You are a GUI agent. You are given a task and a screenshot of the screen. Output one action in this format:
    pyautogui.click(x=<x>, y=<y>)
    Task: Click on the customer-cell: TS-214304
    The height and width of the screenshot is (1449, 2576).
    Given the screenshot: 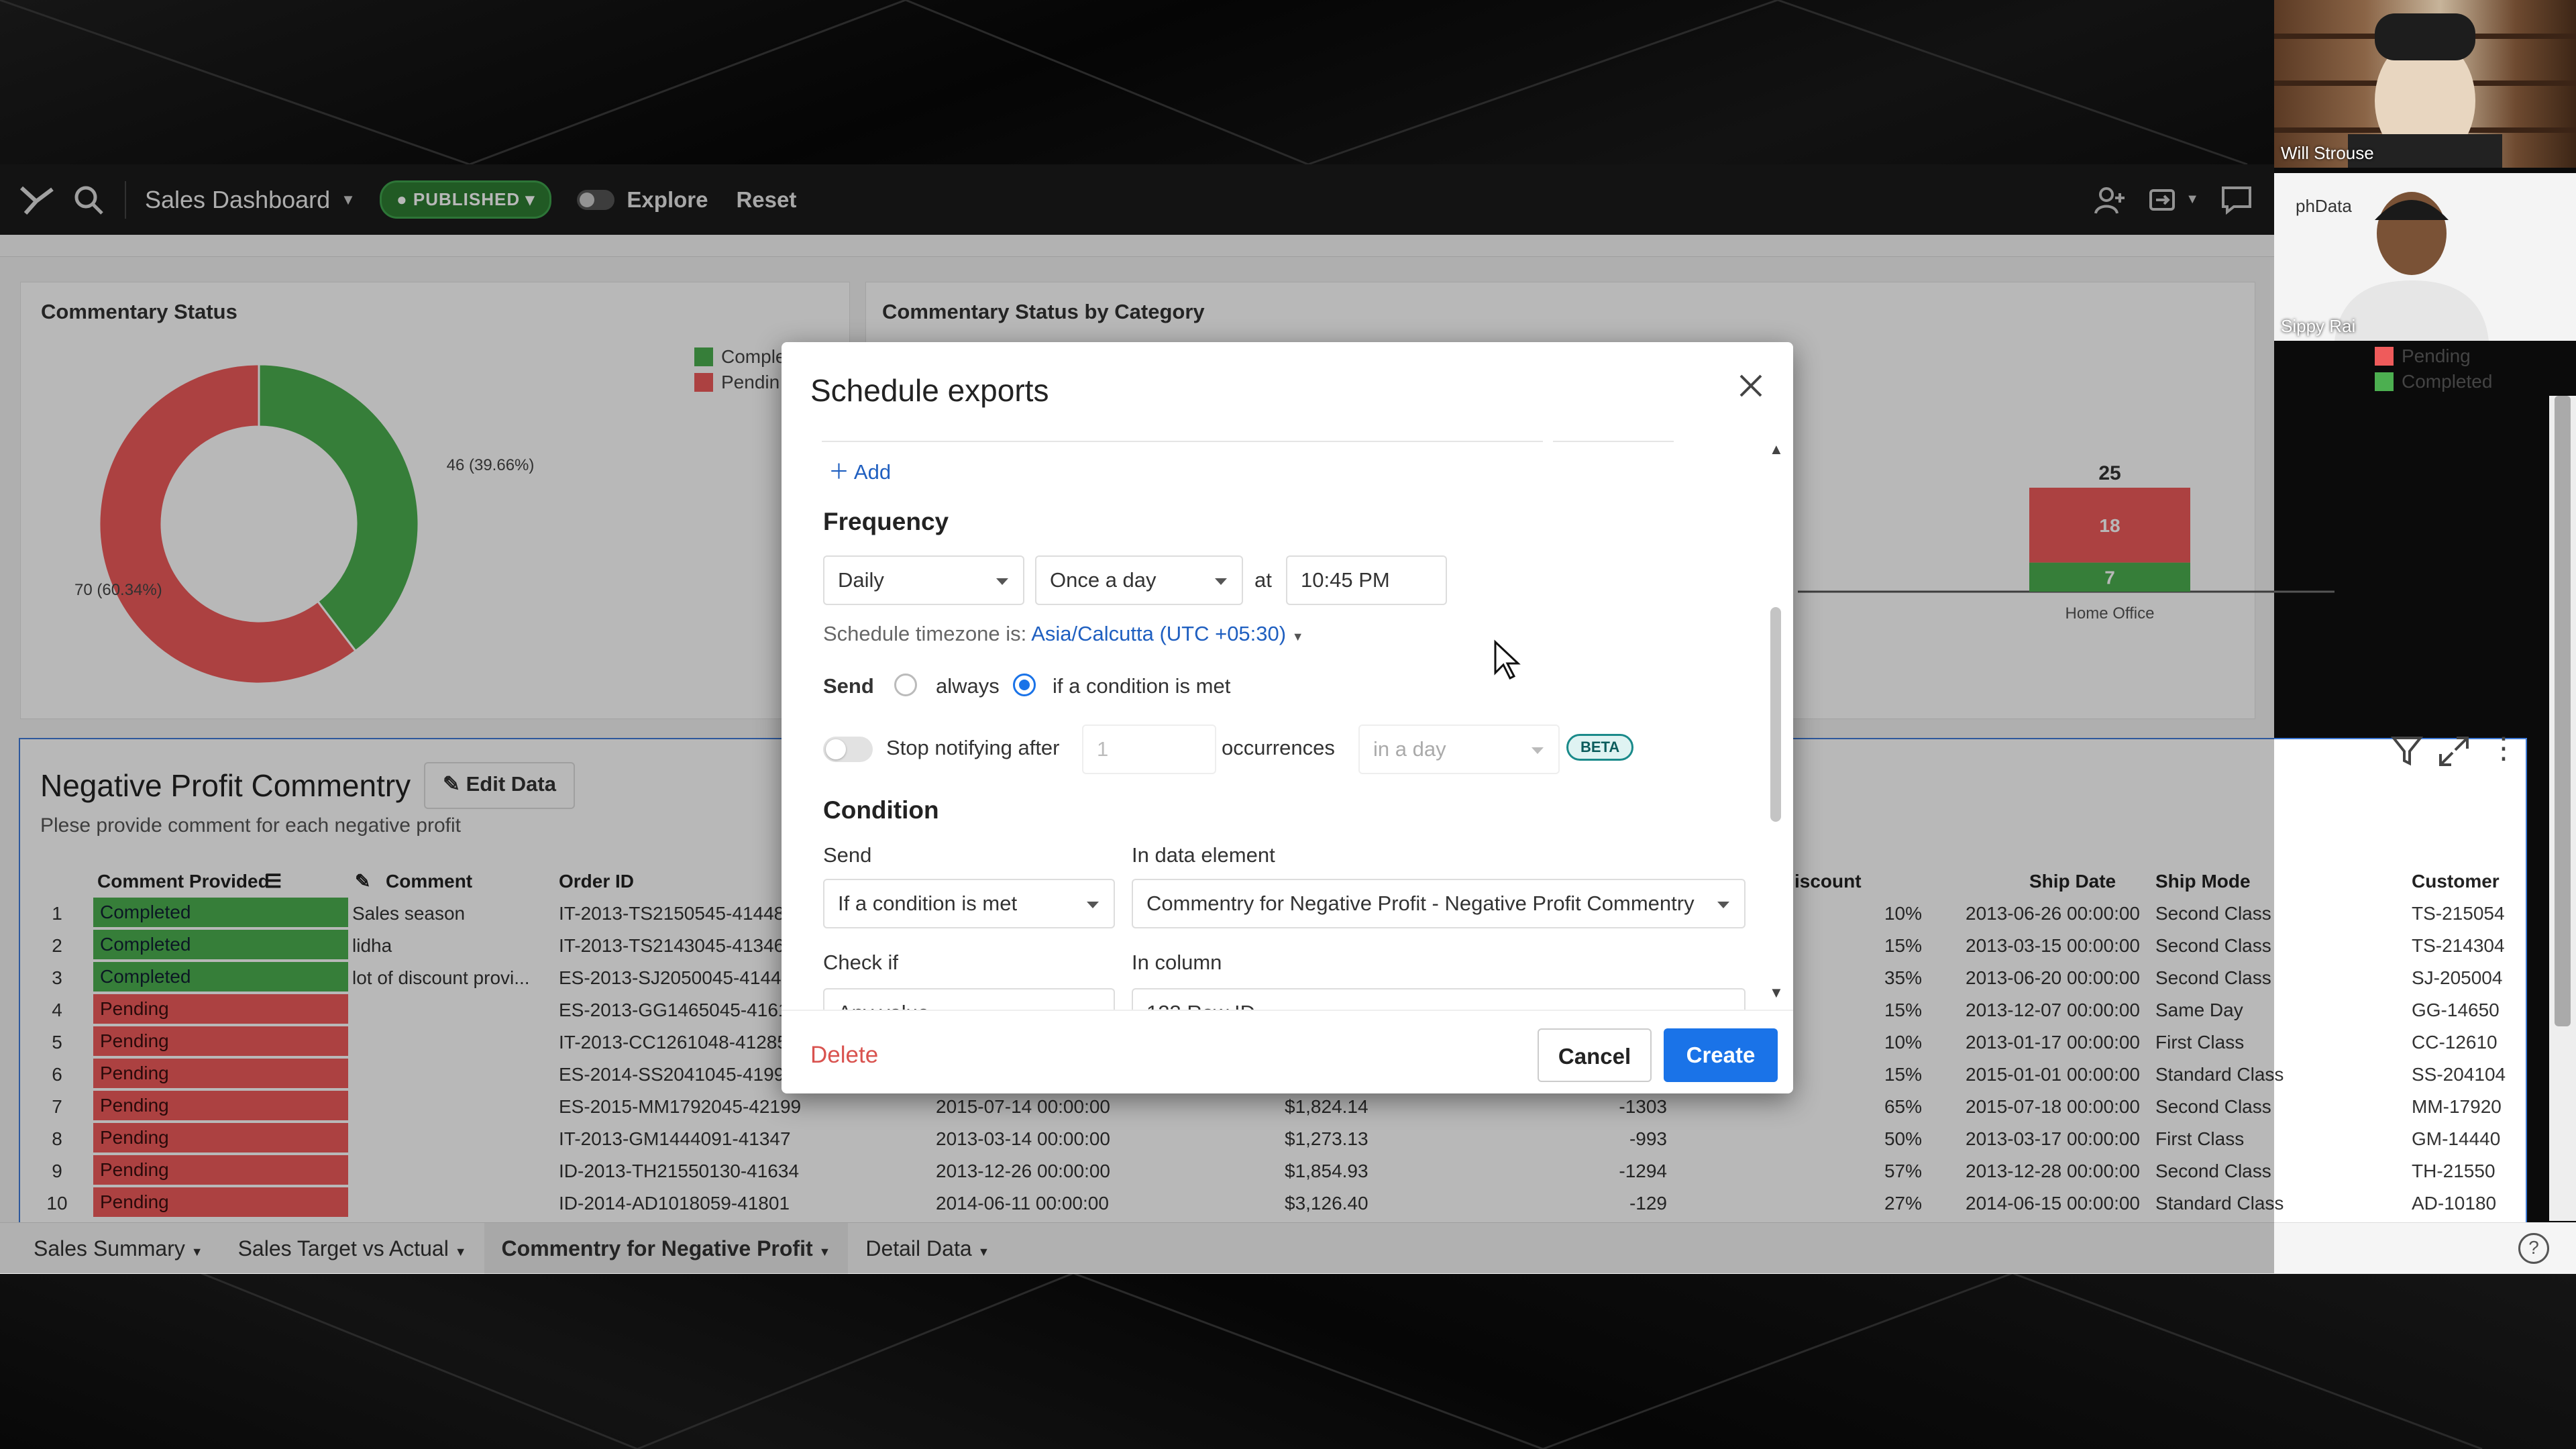 What is the action you would take?
    pyautogui.click(x=2458, y=945)
    